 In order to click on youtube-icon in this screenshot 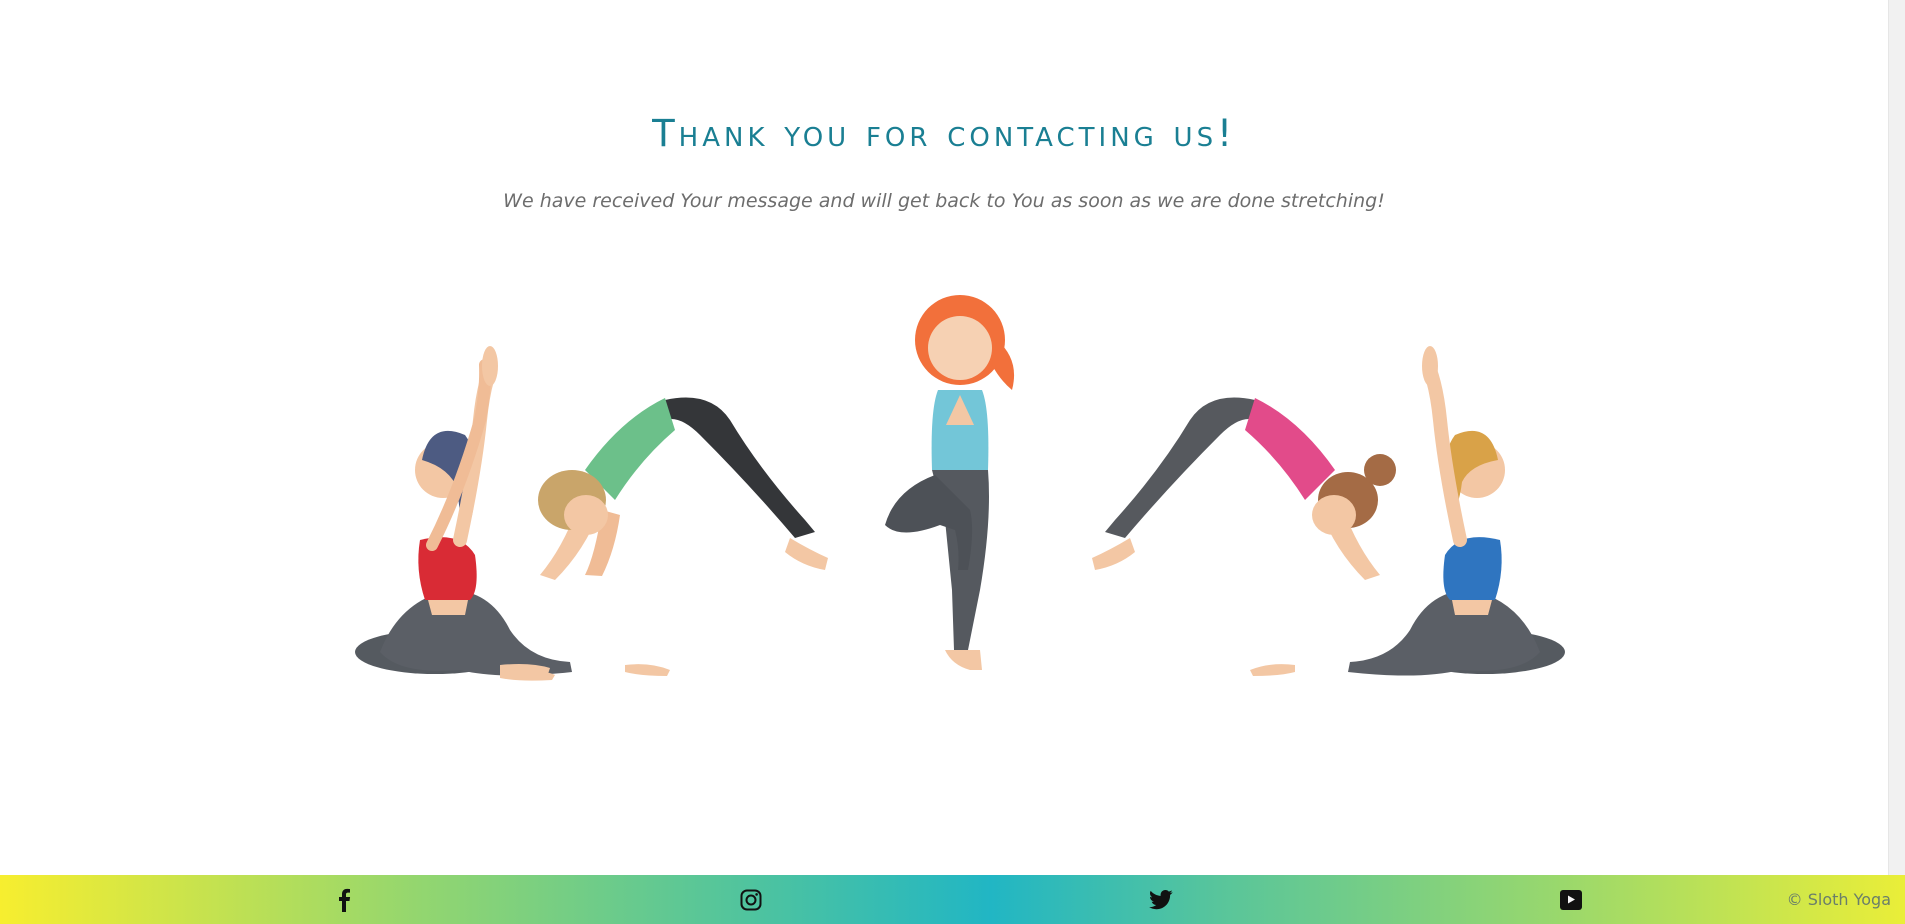, I will do `click(1571, 900)`.